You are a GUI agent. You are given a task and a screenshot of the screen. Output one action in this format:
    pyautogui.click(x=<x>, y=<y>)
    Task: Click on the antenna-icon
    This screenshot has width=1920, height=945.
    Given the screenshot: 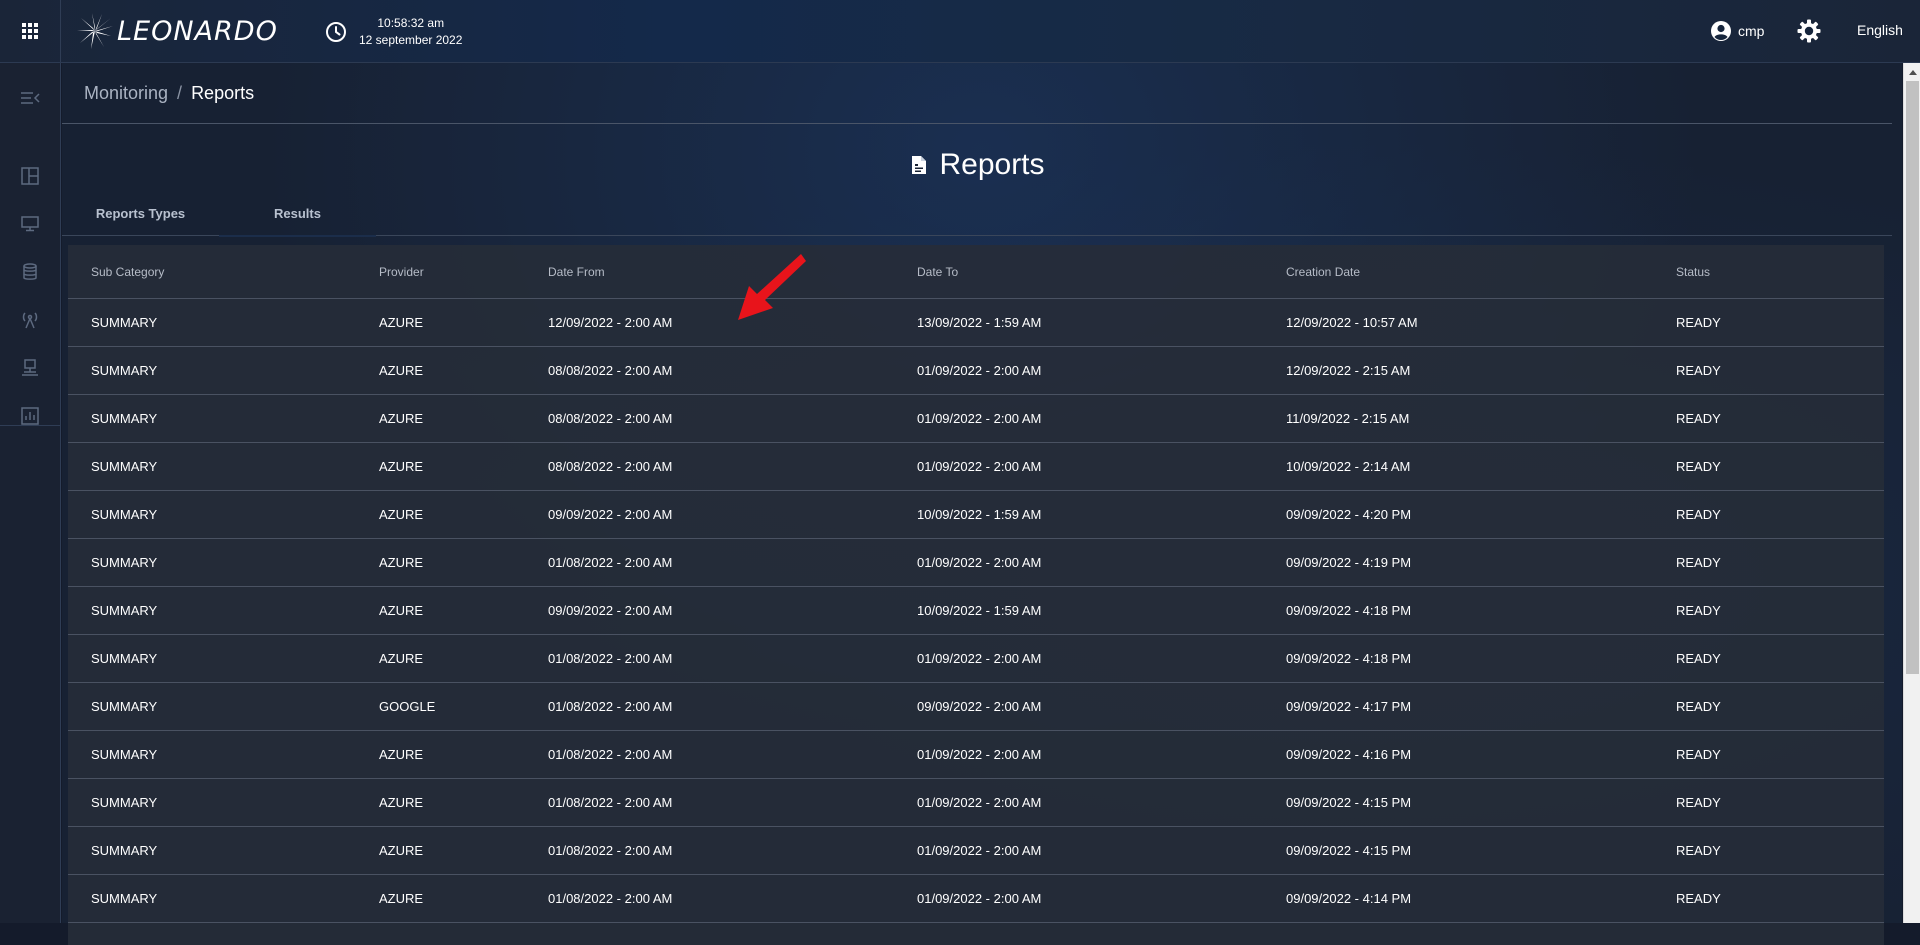 What is the action you would take?
    pyautogui.click(x=30, y=320)
    